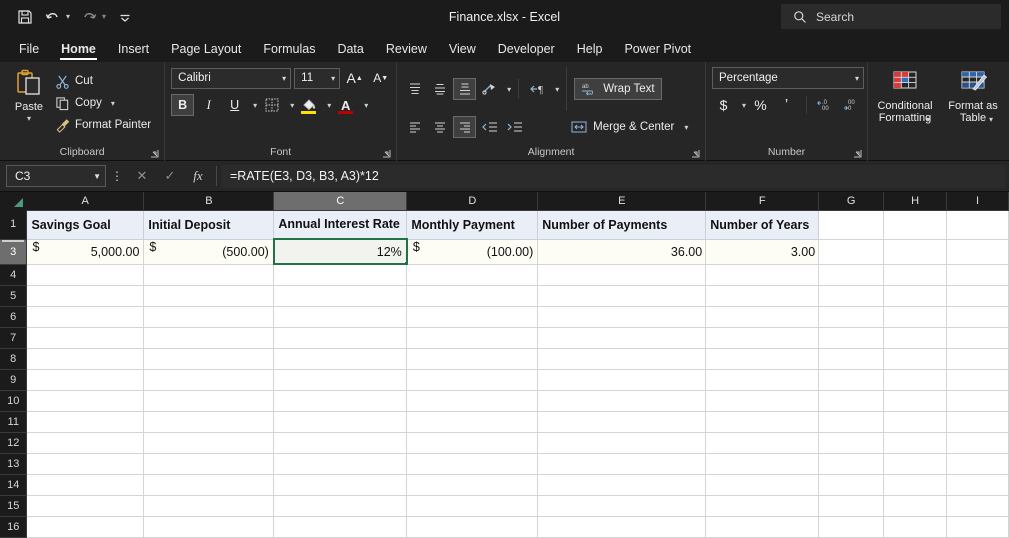  I want to click on cell-h4, so click(915, 275).